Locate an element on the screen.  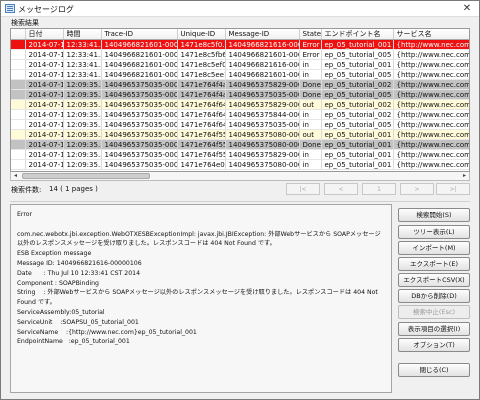
table-cell: Error is located at coordinates (310, 44).